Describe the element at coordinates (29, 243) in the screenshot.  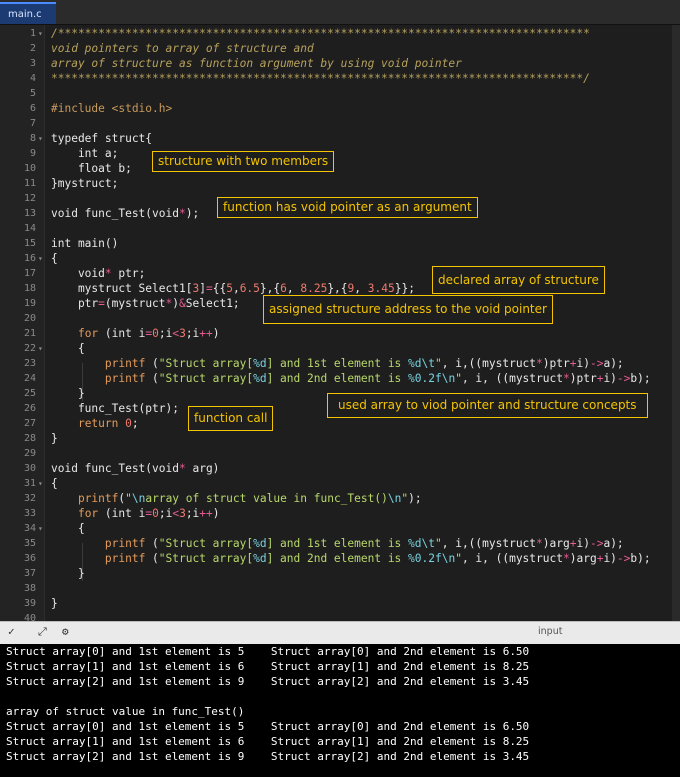
I see `line-number: 15` at that location.